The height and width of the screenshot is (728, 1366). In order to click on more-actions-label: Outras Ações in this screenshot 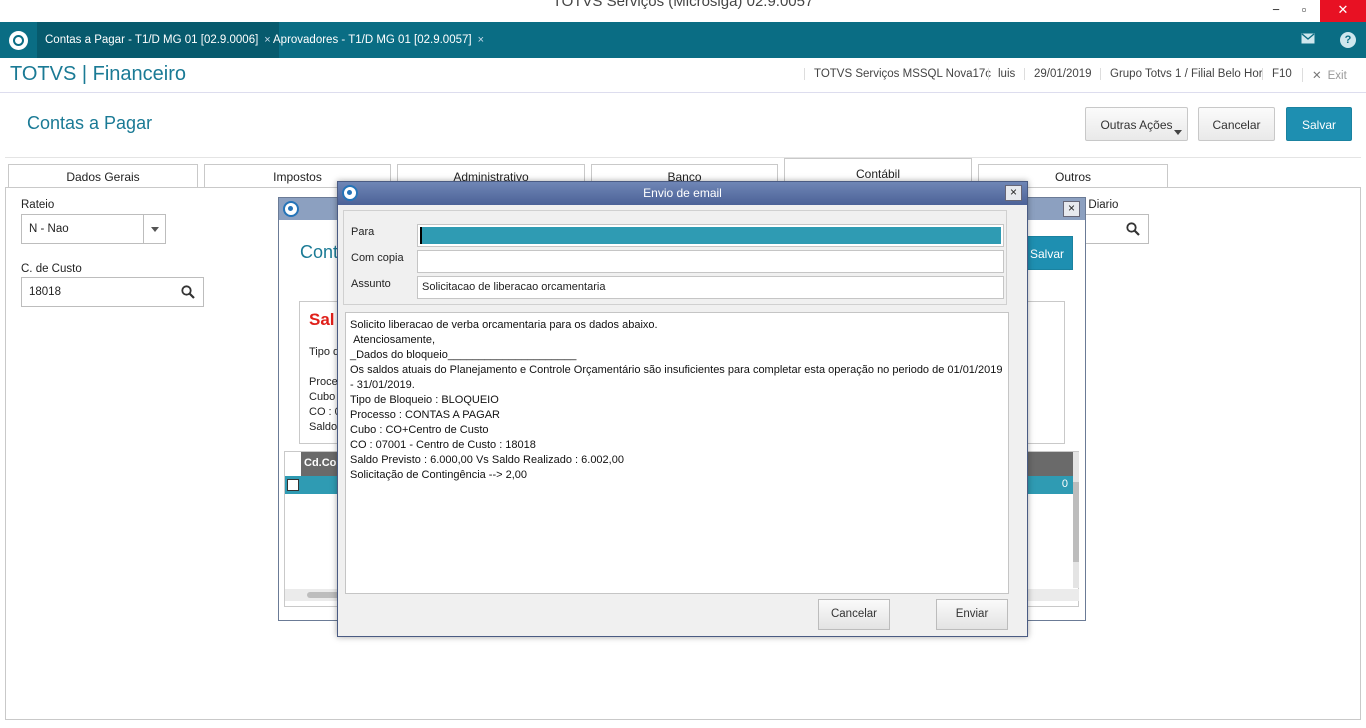, I will do `click(1136, 125)`.